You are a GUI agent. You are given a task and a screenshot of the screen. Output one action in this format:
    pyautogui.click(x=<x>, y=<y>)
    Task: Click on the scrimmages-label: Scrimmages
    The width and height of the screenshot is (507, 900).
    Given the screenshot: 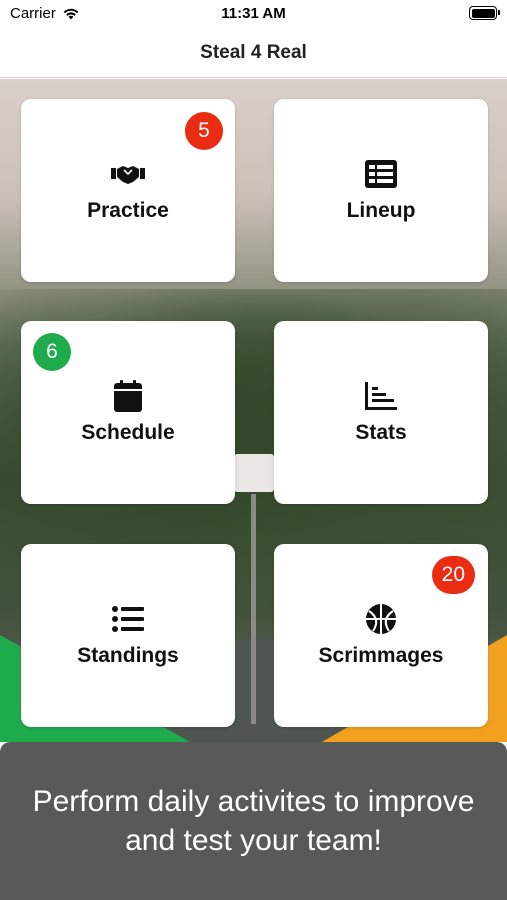 What is the action you would take?
    pyautogui.click(x=381, y=655)
    